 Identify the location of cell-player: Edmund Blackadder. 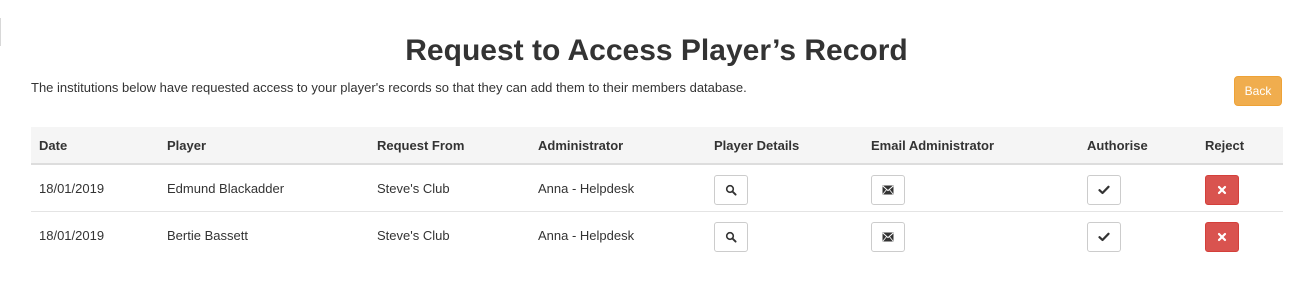
(264, 188).